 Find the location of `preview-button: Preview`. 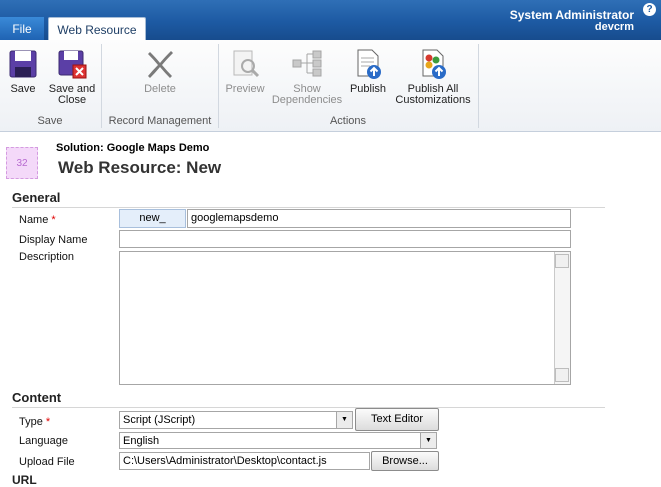

preview-button: Preview is located at coordinates (245, 71).